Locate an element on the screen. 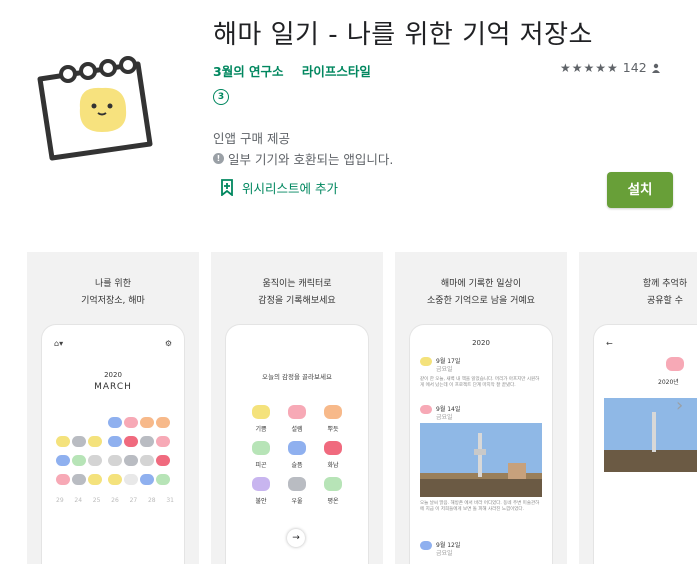 The height and width of the screenshot is (582, 697). info-icon: ! is located at coordinates (218, 158).